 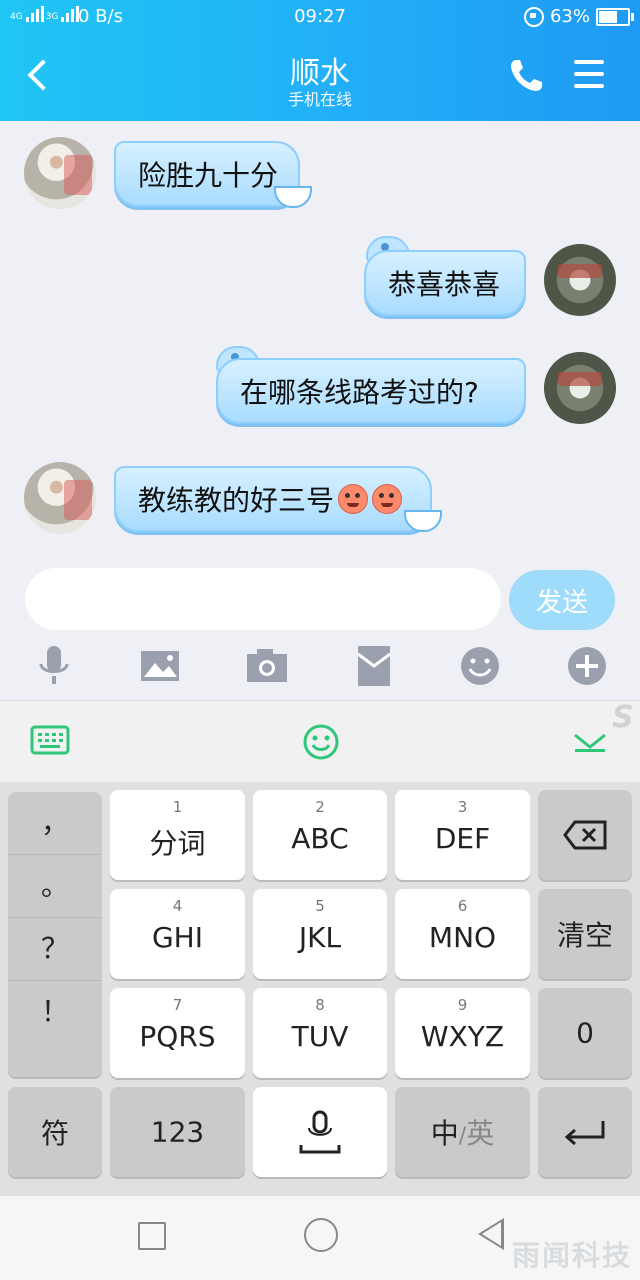 What do you see at coordinates (55, 823) in the screenshot?
I see `punct-key: ，` at bounding box center [55, 823].